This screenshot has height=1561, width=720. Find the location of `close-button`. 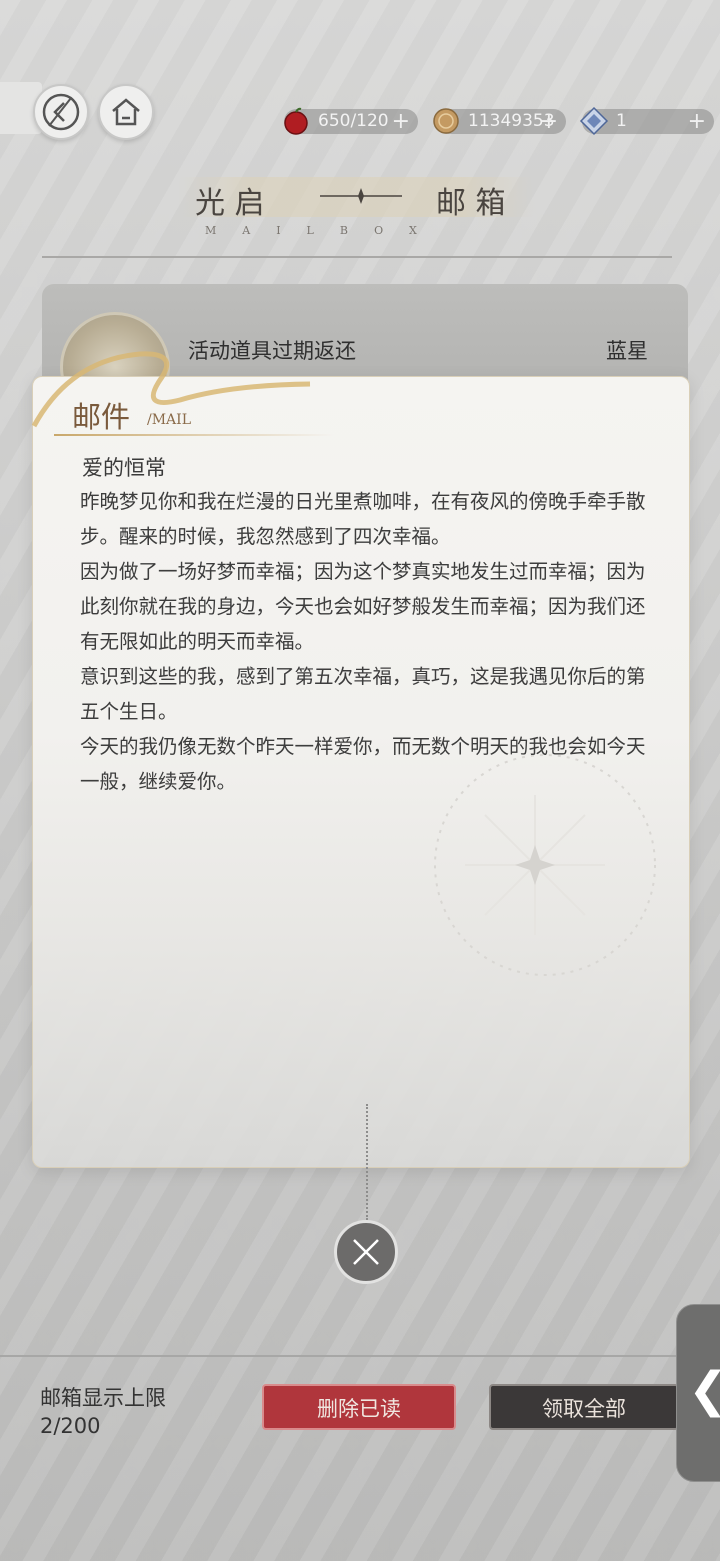

close-button is located at coordinates (366, 1252).